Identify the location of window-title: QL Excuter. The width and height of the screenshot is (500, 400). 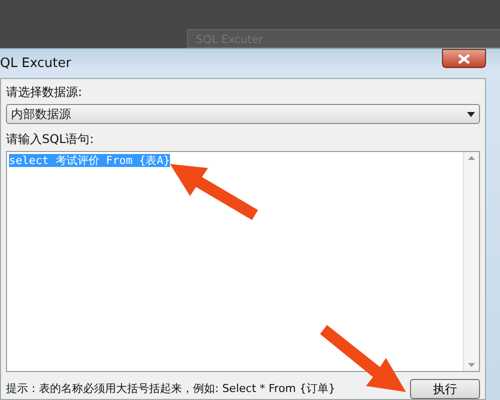
(36, 63).